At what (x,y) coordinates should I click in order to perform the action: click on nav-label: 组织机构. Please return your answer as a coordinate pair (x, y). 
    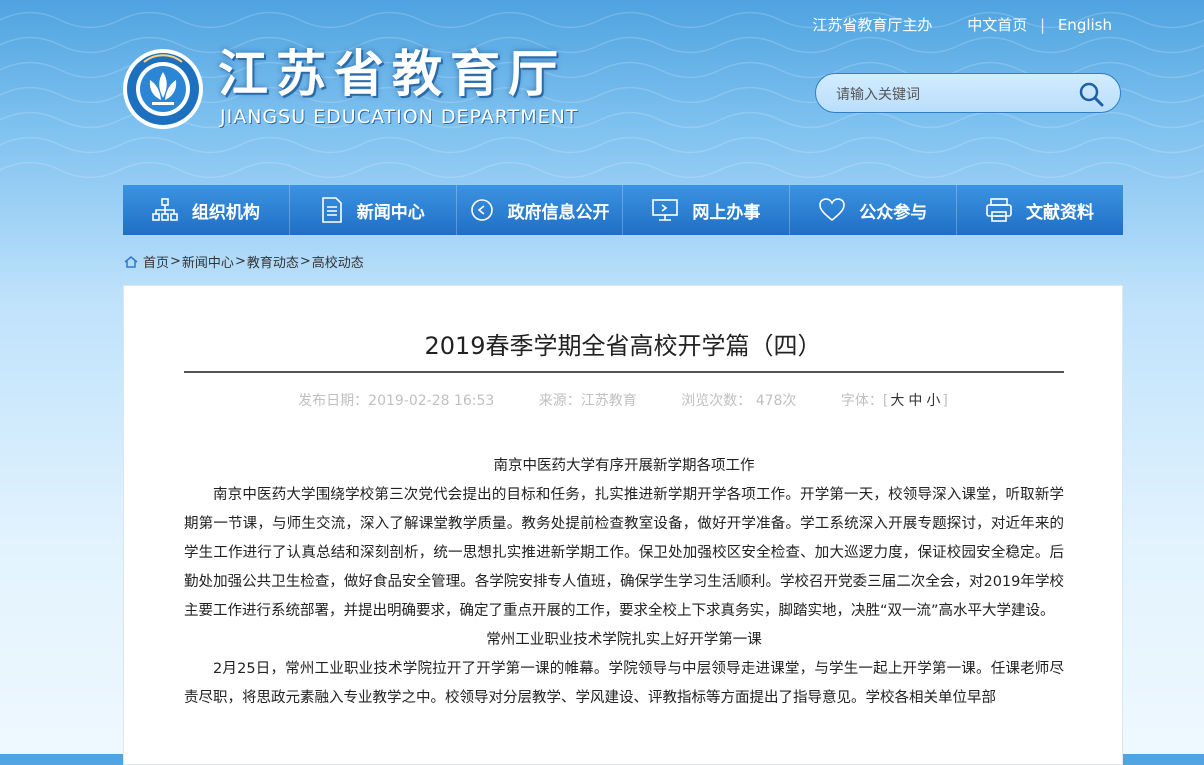
    Looking at the image, I should click on (225, 212).